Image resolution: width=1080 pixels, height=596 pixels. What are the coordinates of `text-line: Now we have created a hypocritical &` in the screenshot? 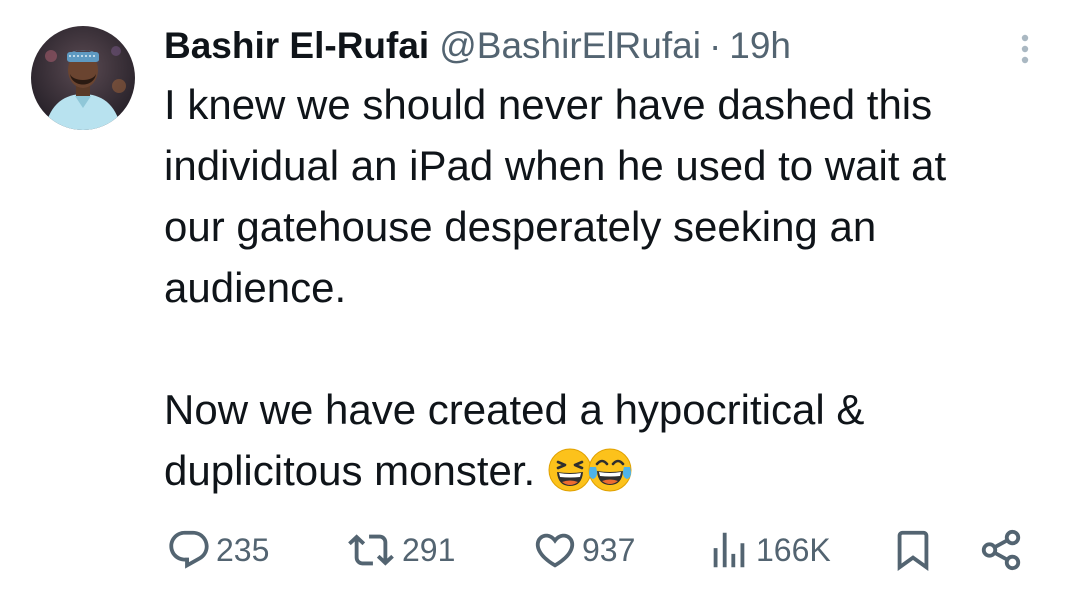 It's located at (514, 409).